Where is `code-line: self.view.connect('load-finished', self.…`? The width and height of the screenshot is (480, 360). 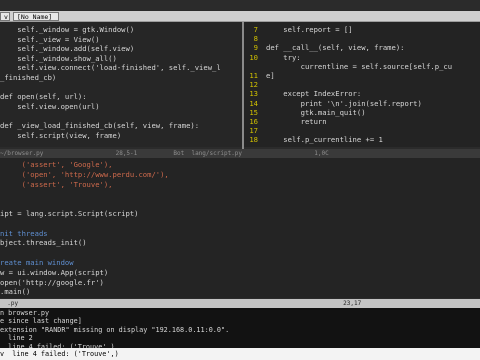
code-line: self.view.connect('load-finished', self.… is located at coordinates (110, 68).